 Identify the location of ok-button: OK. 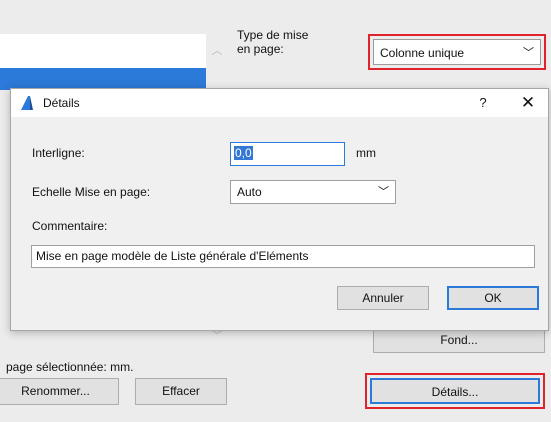
(493, 298).